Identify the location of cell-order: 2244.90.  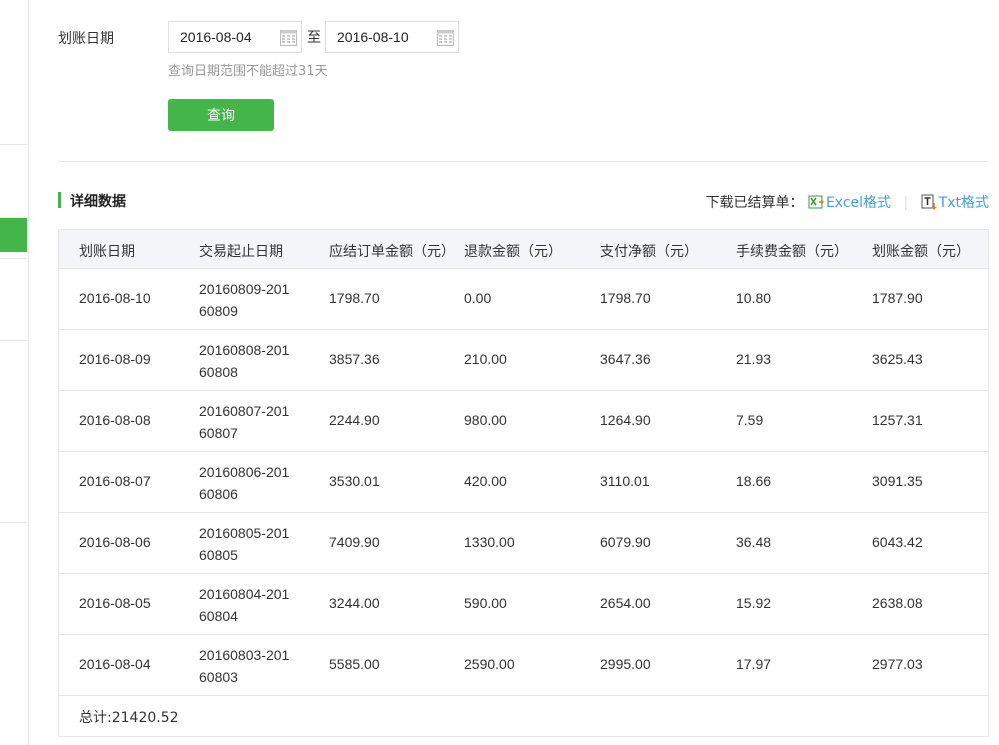
(354, 420).